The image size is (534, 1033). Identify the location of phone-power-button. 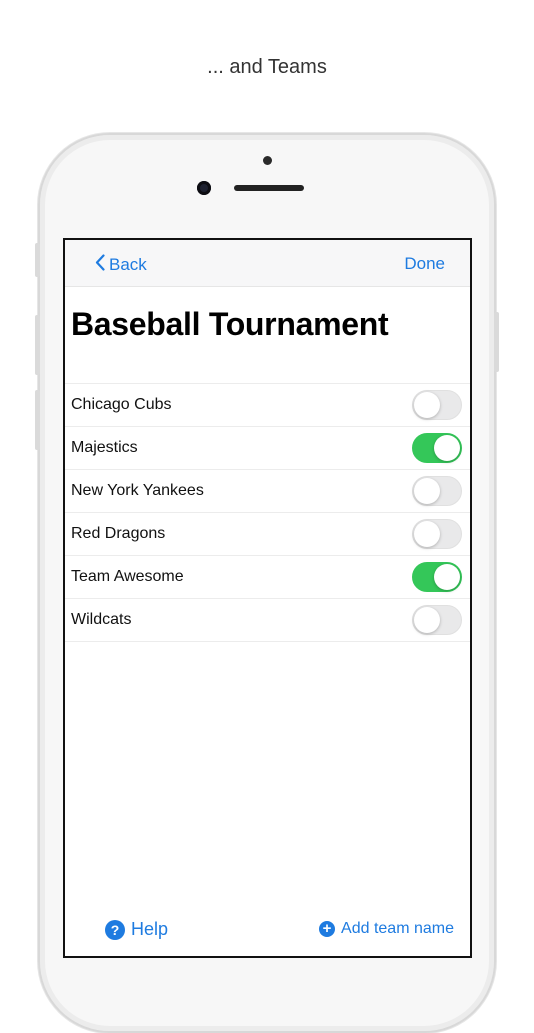
(496, 342).